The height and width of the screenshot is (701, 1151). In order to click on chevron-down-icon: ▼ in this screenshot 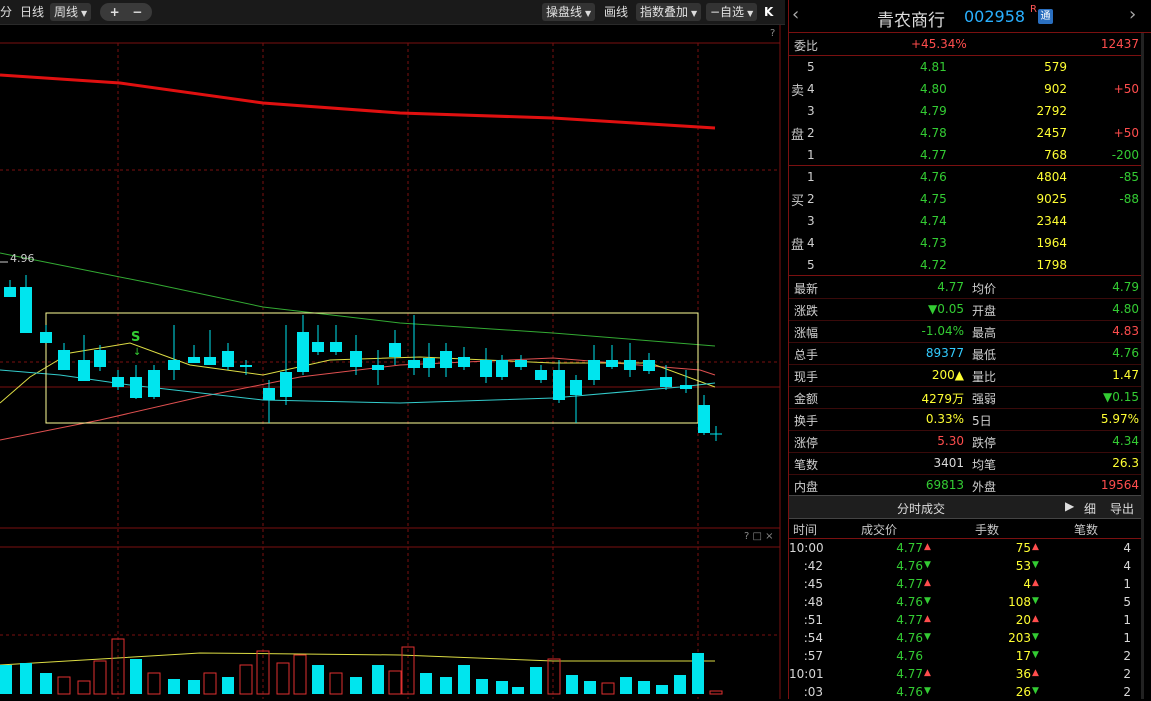, I will do `click(694, 13)`.